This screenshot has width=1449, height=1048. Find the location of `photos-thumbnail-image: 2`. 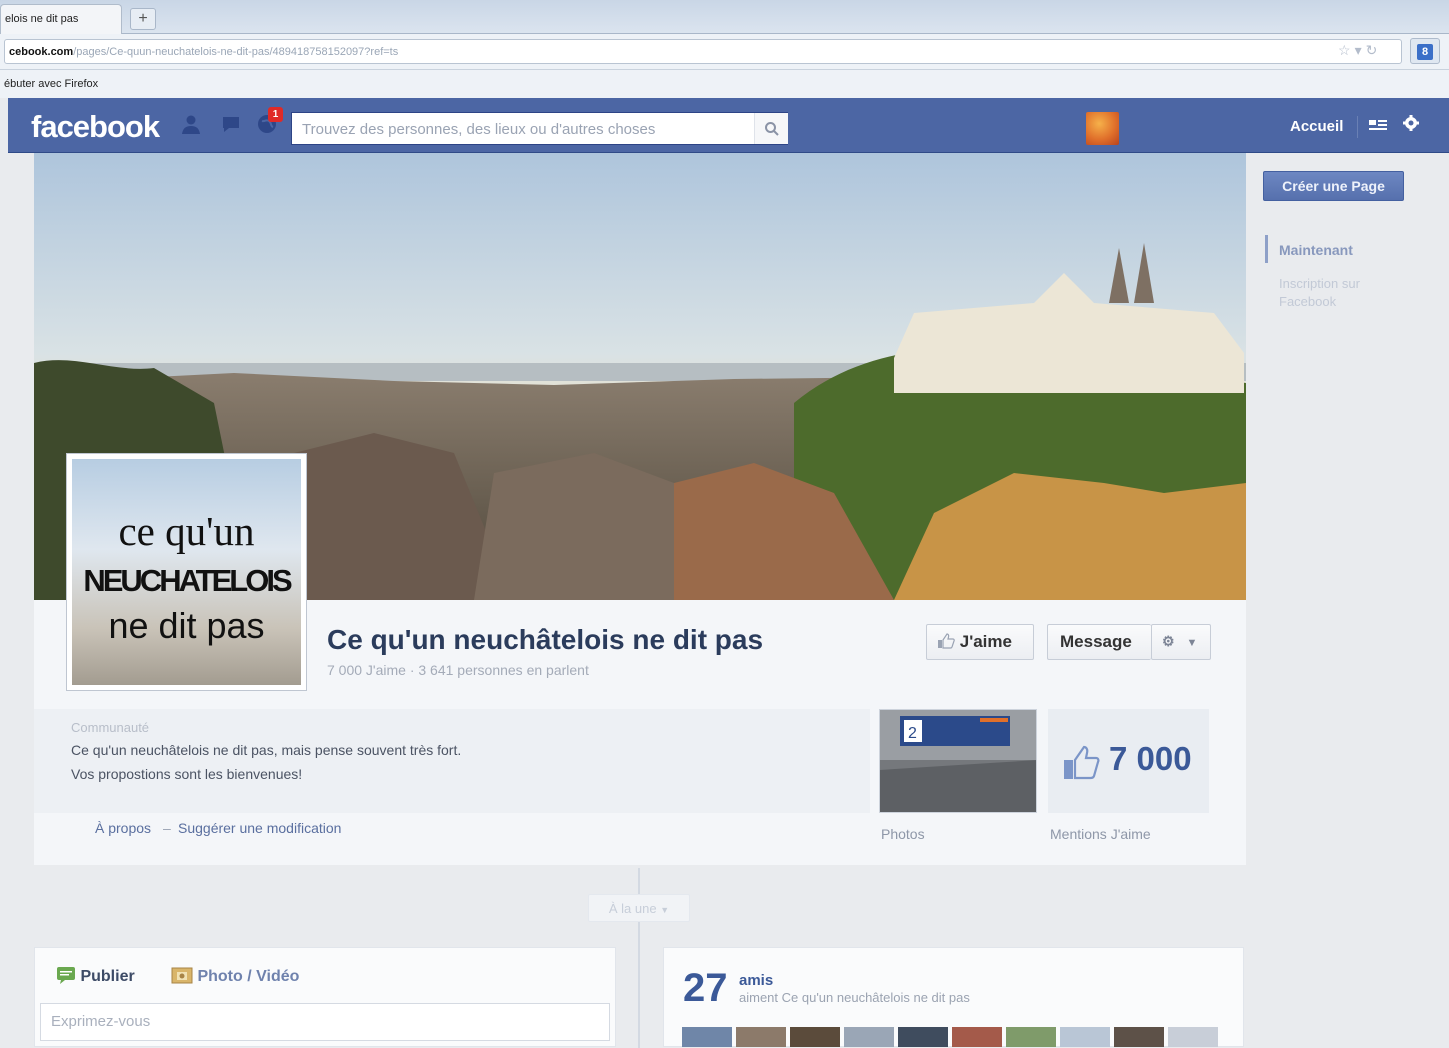

photos-thumbnail-image: 2 is located at coordinates (958, 761).